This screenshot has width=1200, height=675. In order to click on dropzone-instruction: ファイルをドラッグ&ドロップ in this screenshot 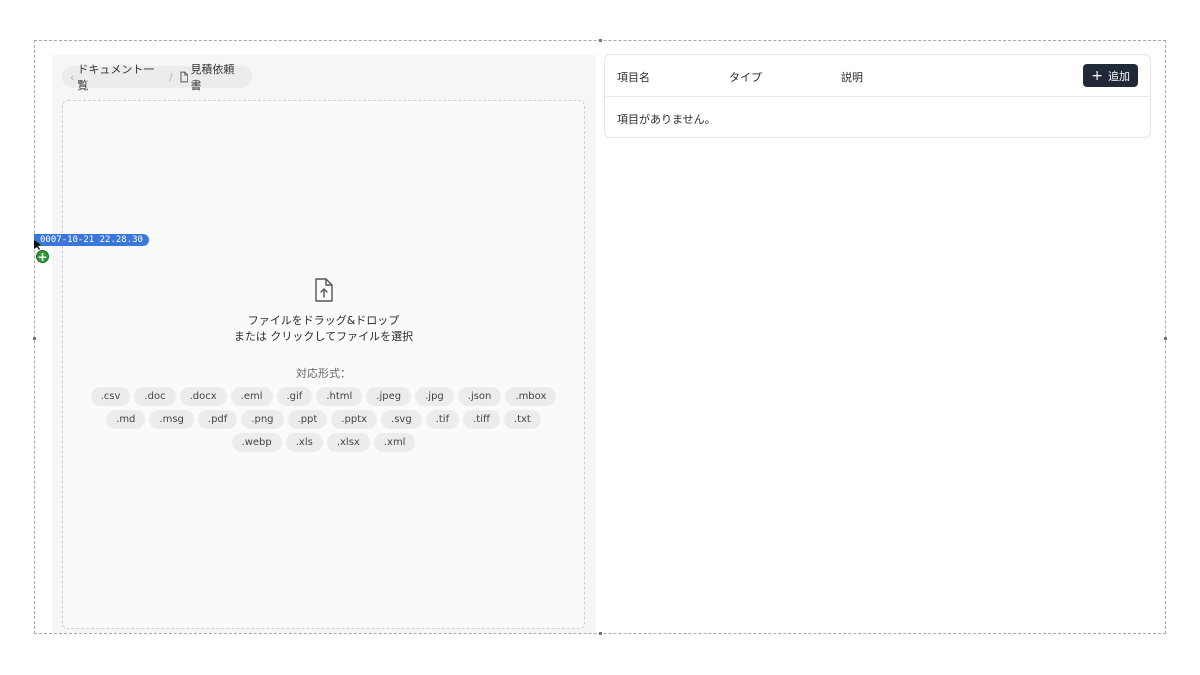, I will do `click(323, 320)`.